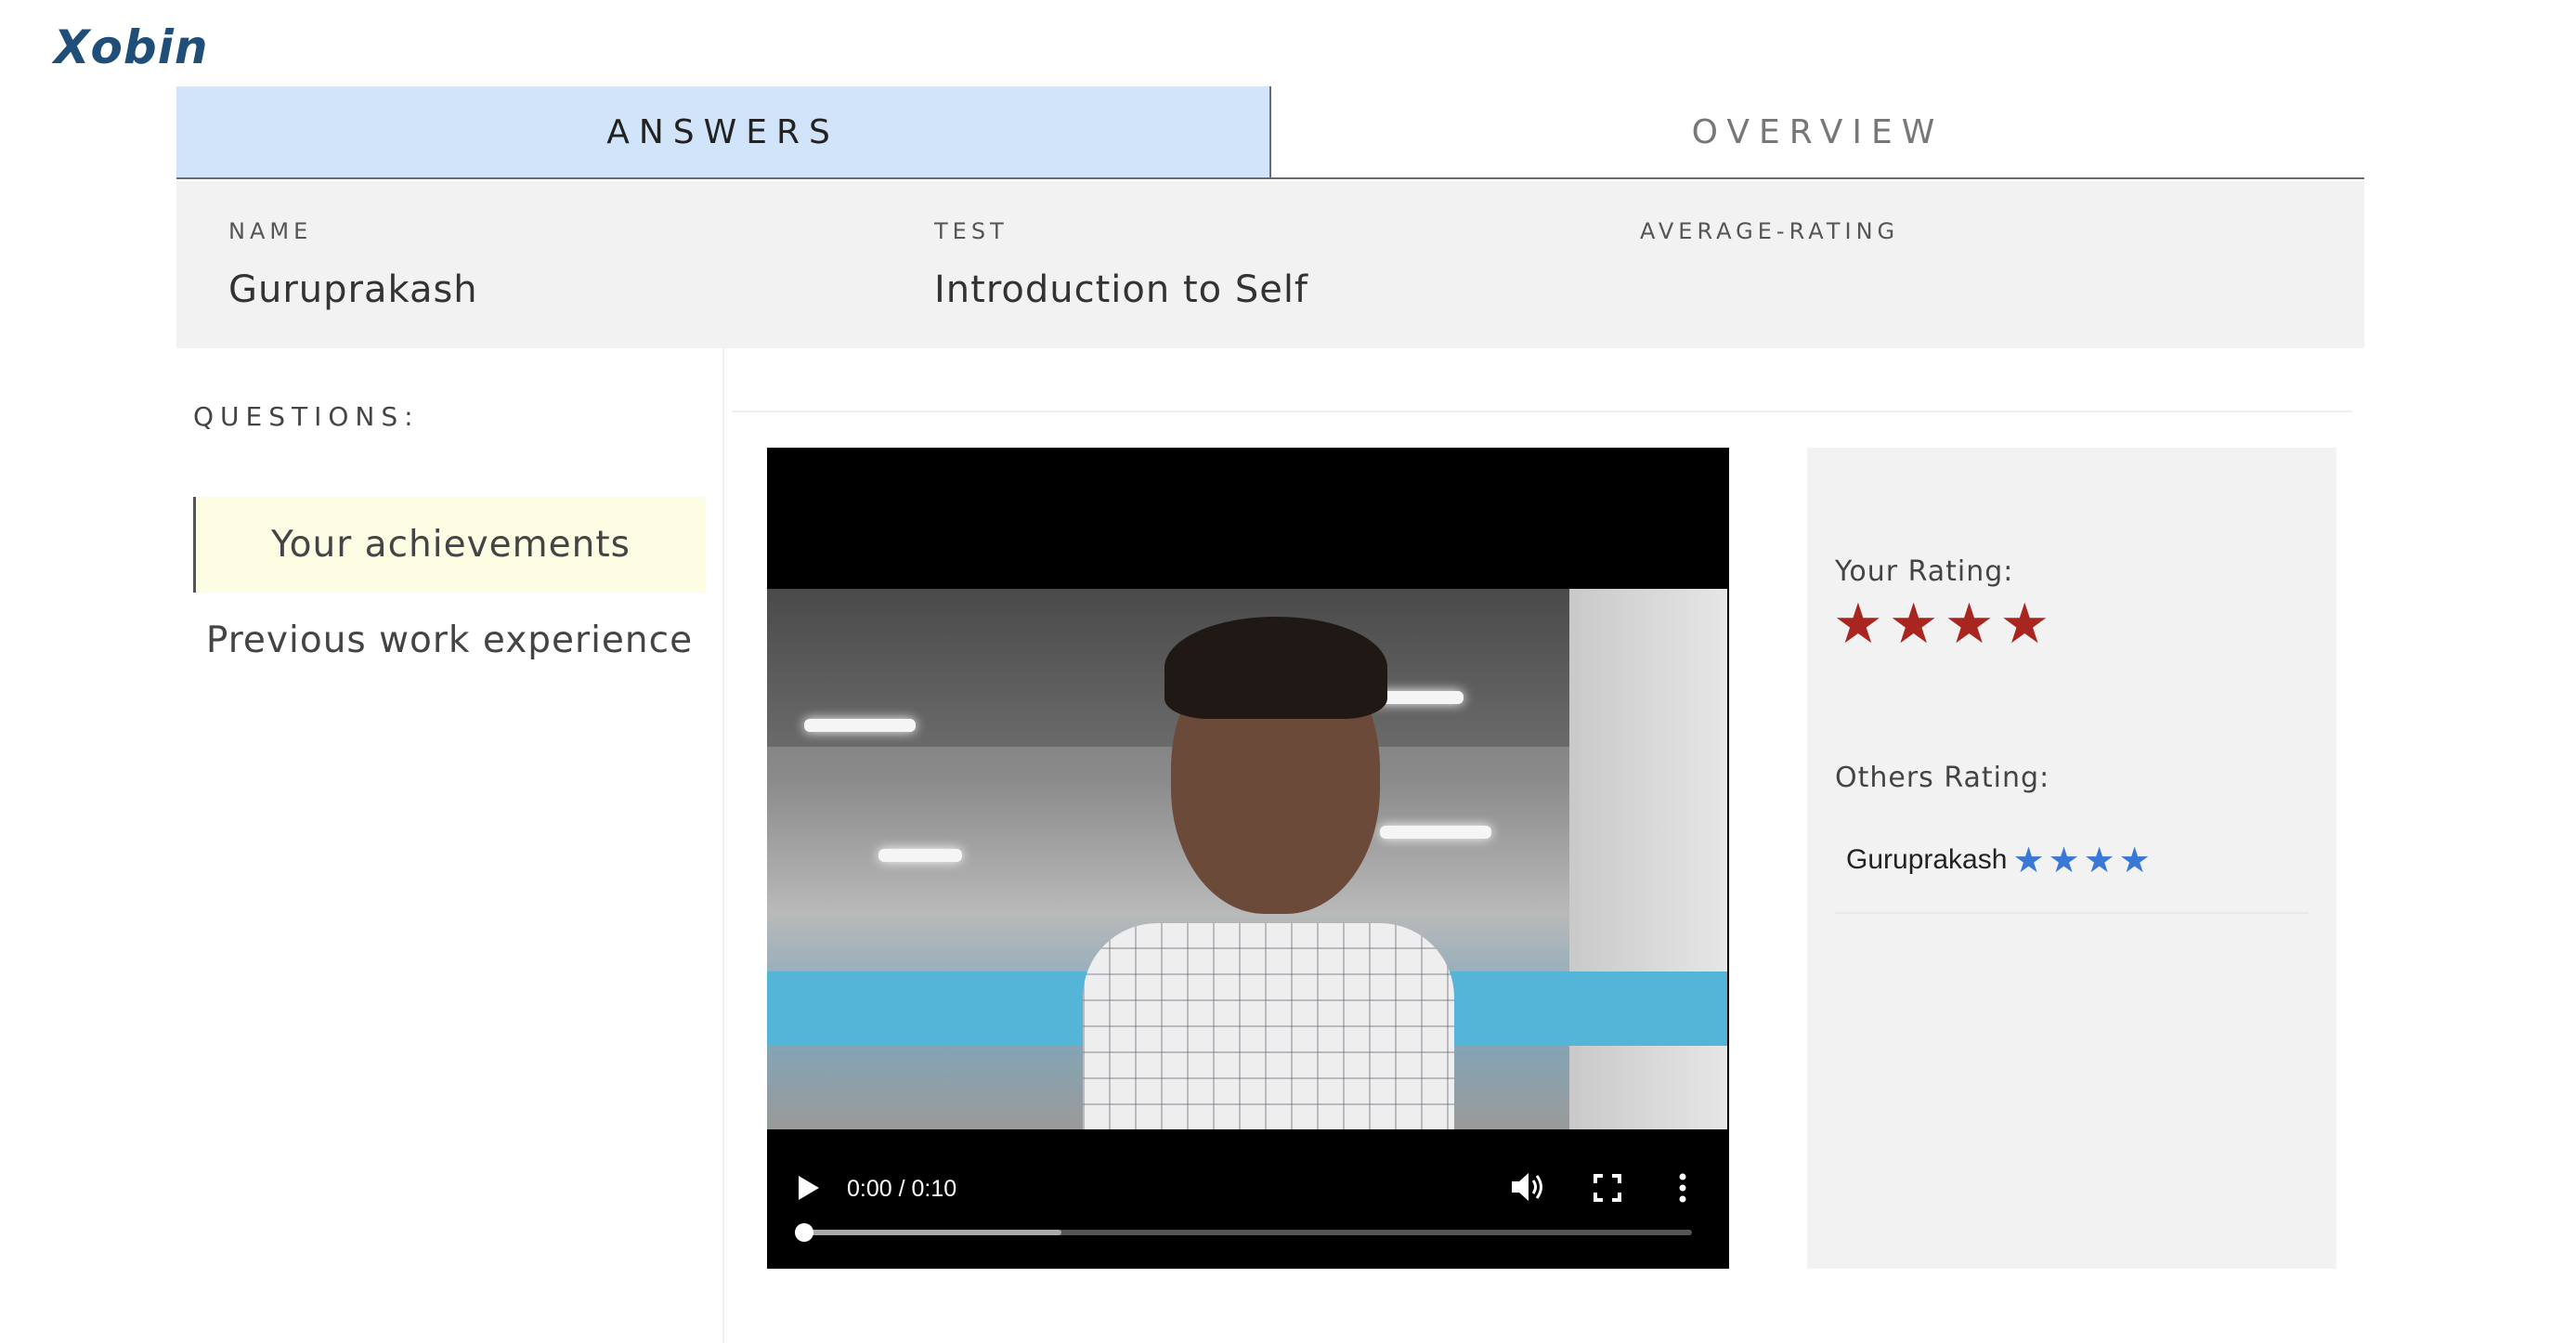 This screenshot has width=2576, height=1343. Describe the element at coordinates (1268, 1026) in the screenshot. I see `candidate-shirt` at that location.